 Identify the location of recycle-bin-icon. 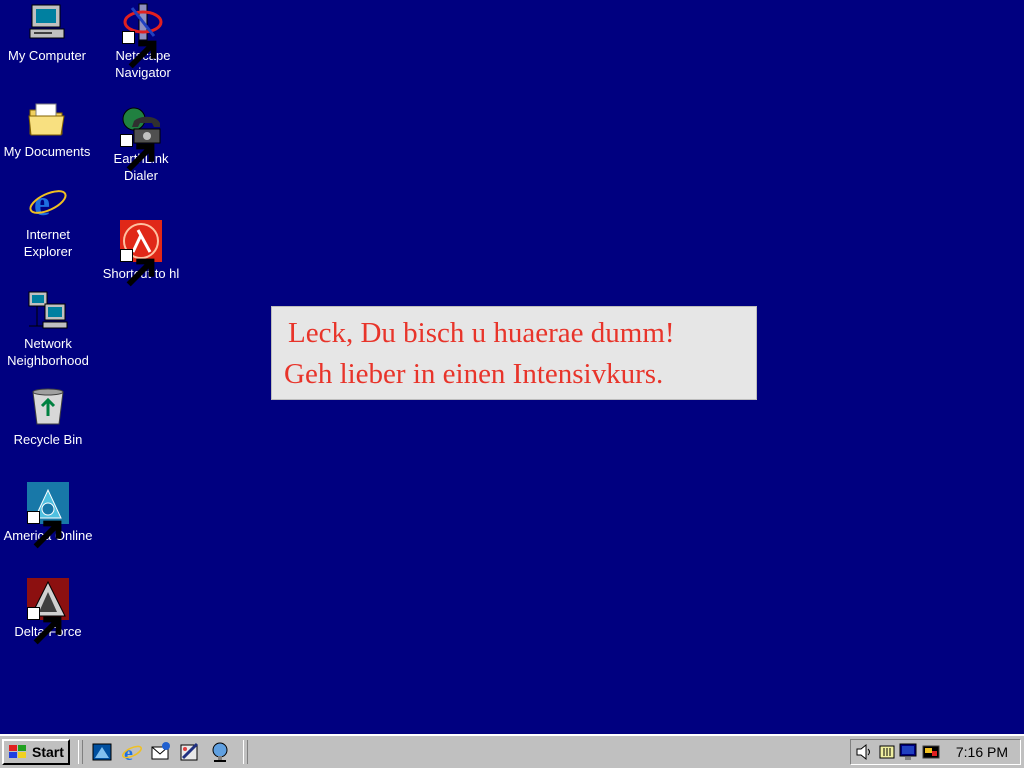
(48, 407).